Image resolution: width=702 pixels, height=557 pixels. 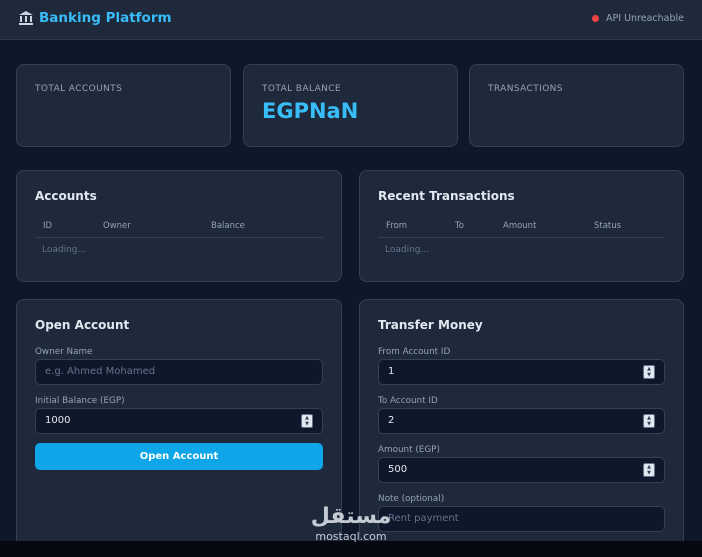 What do you see at coordinates (521, 519) in the screenshot?
I see `note-input: Rent payment` at bounding box center [521, 519].